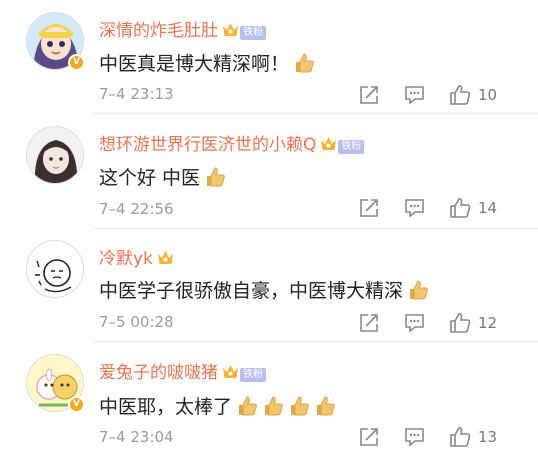 This screenshot has width=538, height=470. I want to click on comment-text-line: 这个好 中医, so click(162, 176).